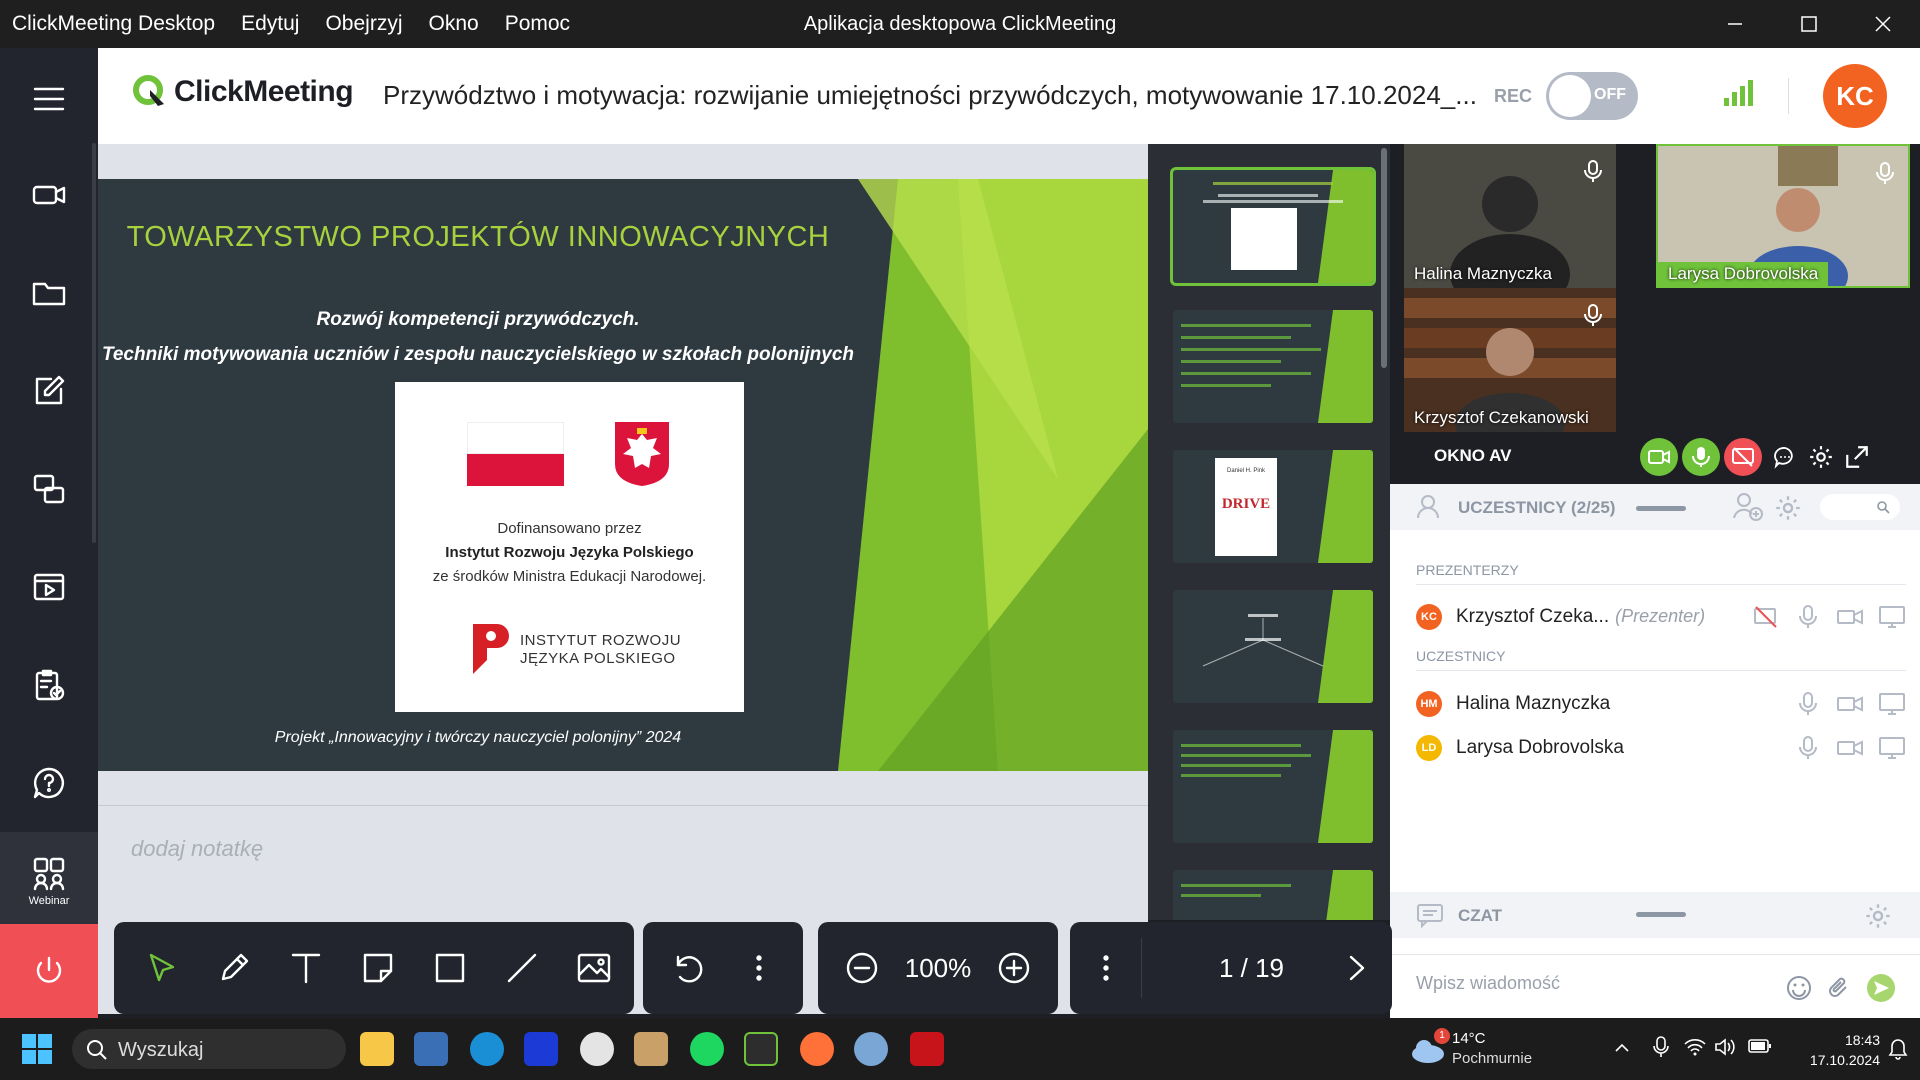 This screenshot has height=1080, width=1920. Describe the element at coordinates (120, 24) in the screenshot. I see `menu-app: ClickMeeting Desktop` at that location.